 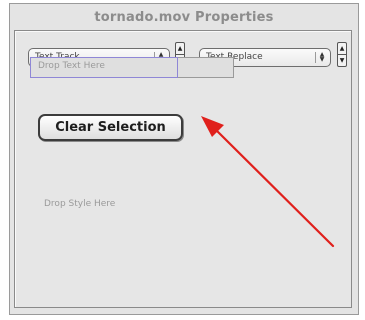 What do you see at coordinates (315, 57) in the screenshot?
I see `popup-separator` at bounding box center [315, 57].